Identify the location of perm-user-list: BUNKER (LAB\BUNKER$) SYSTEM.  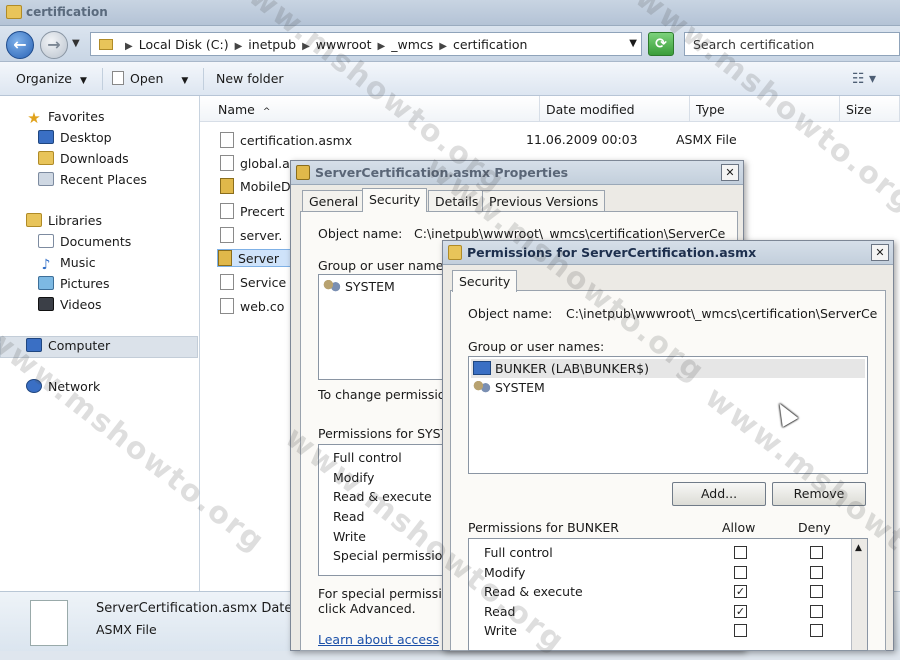
(668, 415).